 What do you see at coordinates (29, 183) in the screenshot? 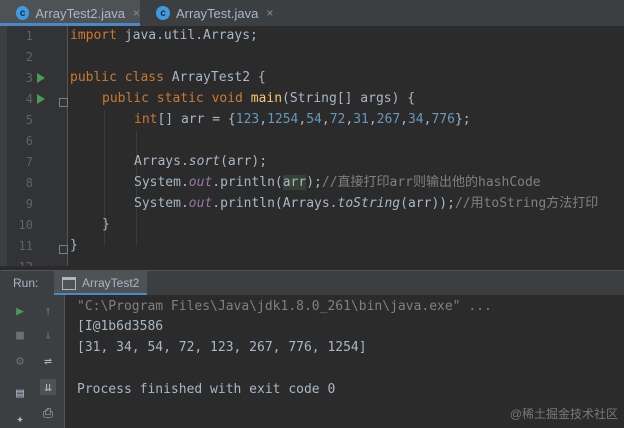
I see `line-number: 8` at bounding box center [29, 183].